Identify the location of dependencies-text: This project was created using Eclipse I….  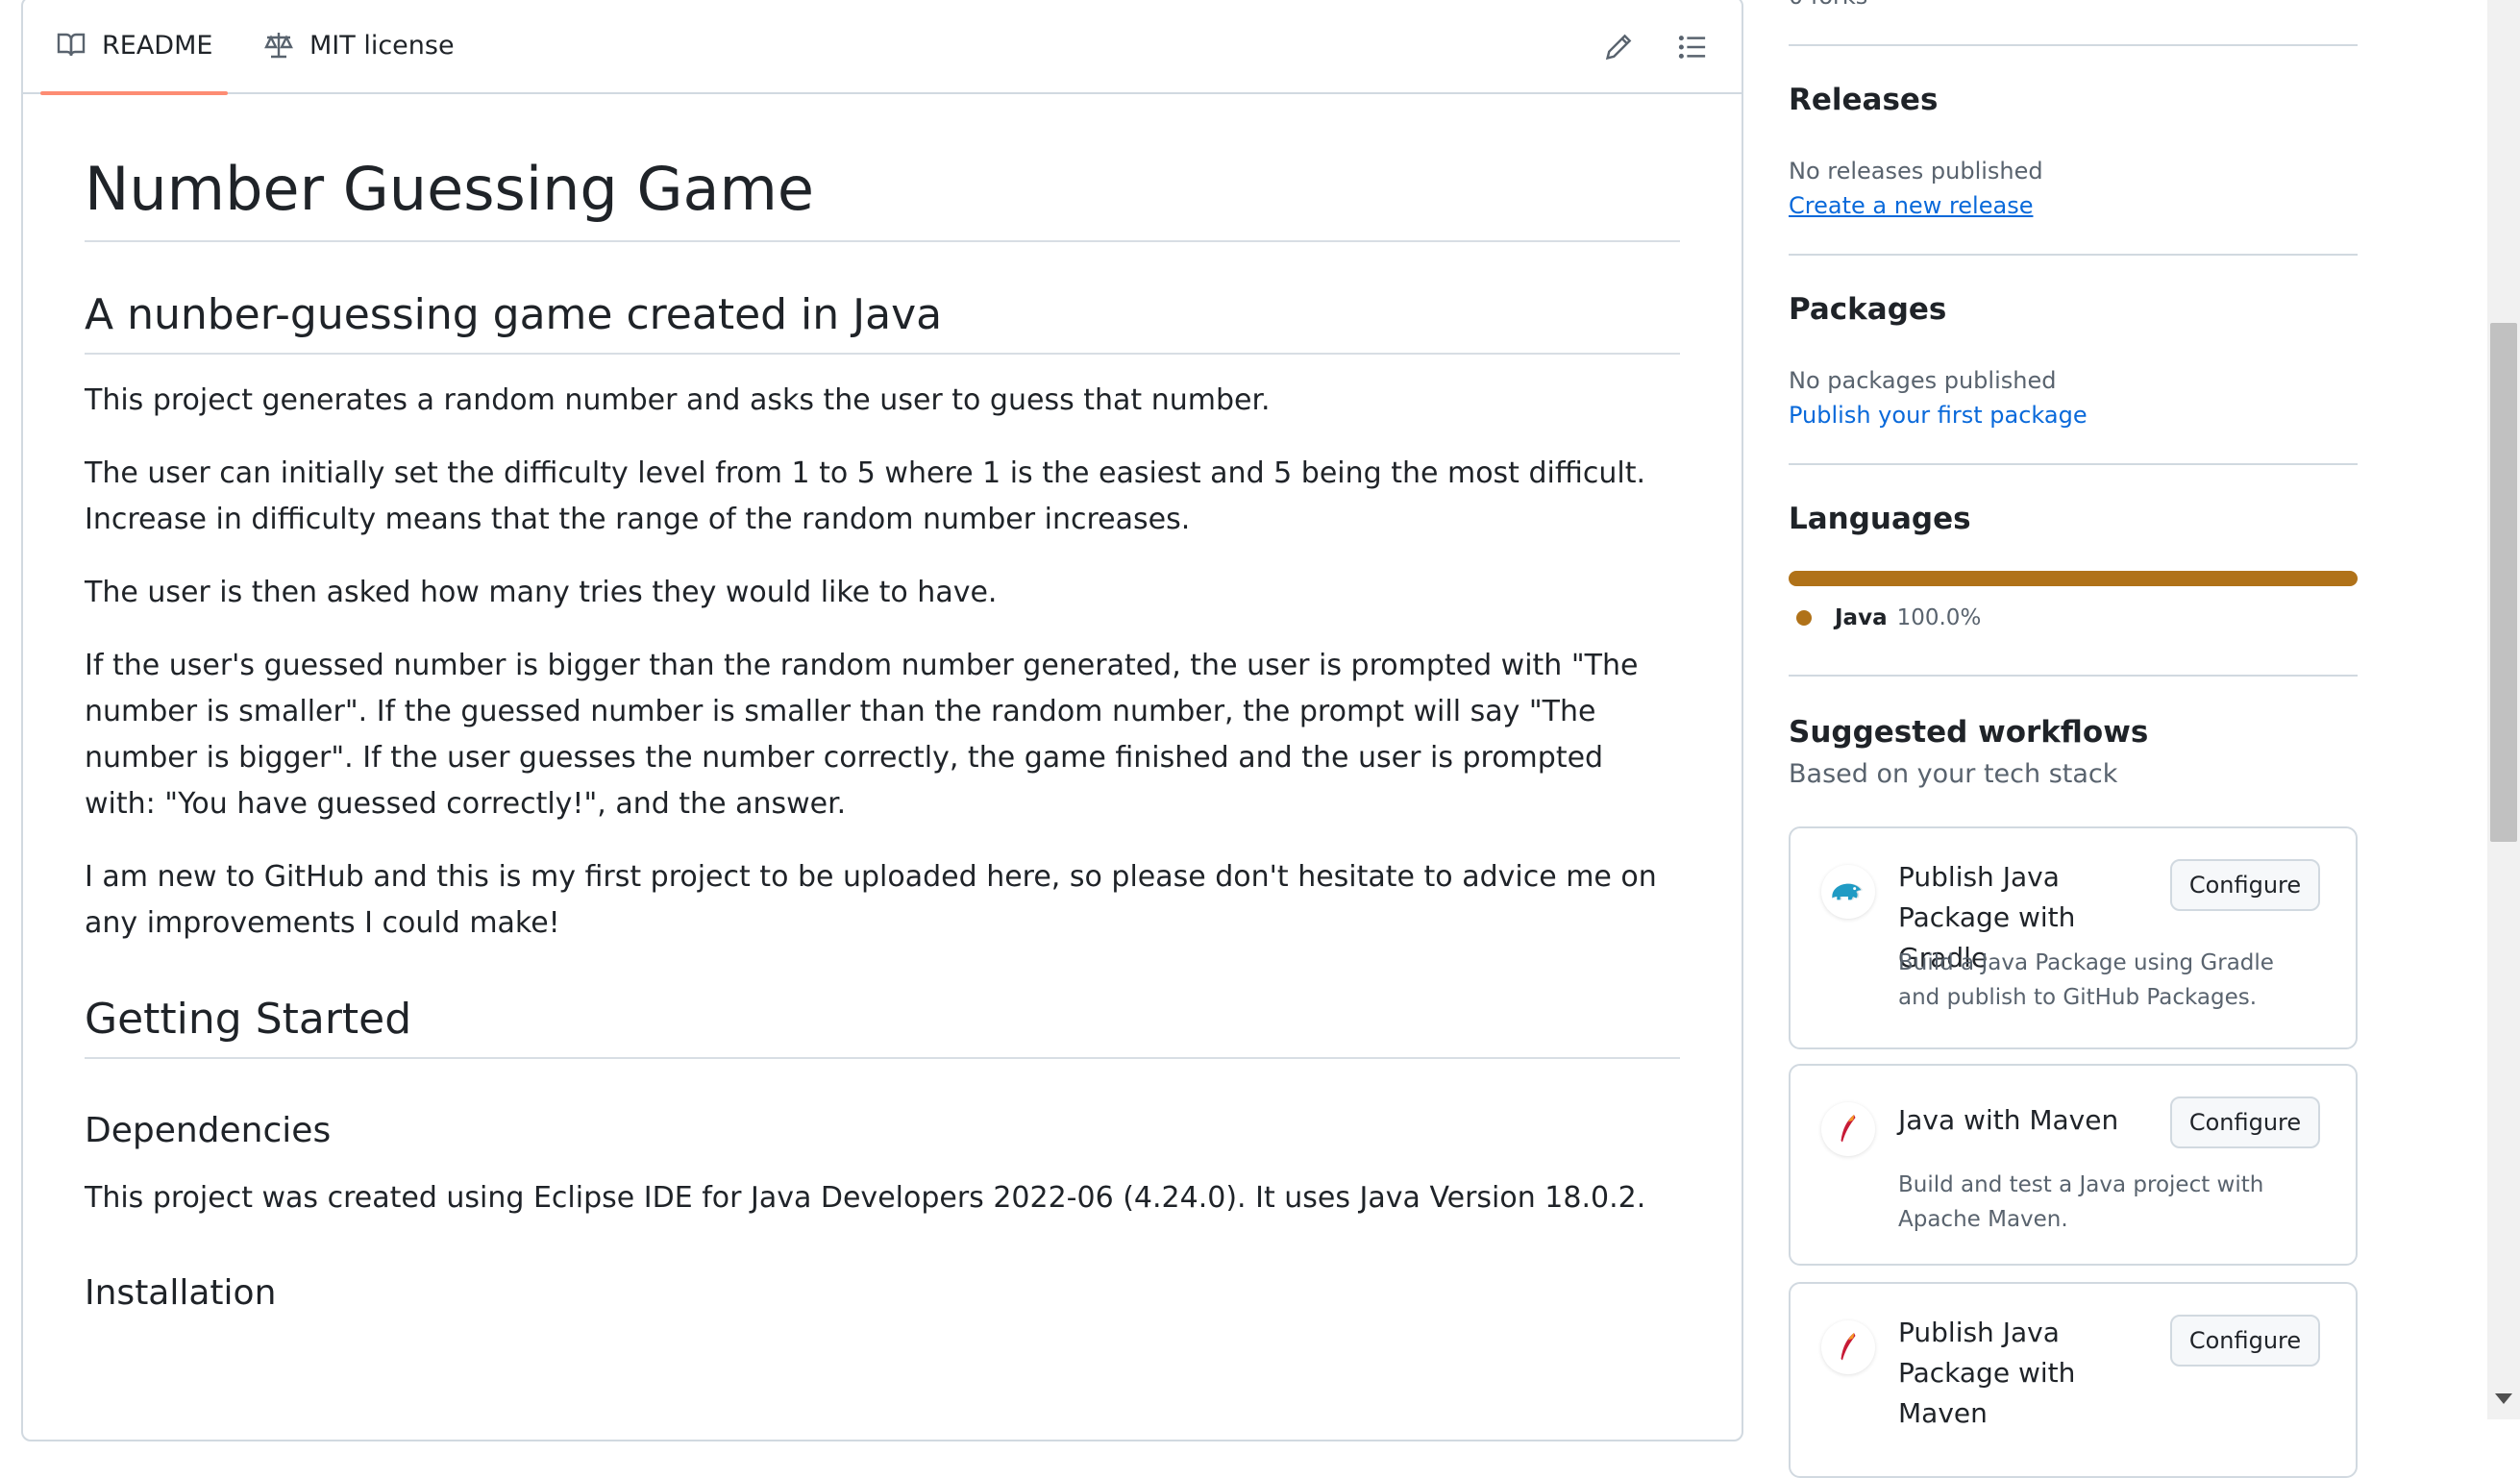
(866, 1198).